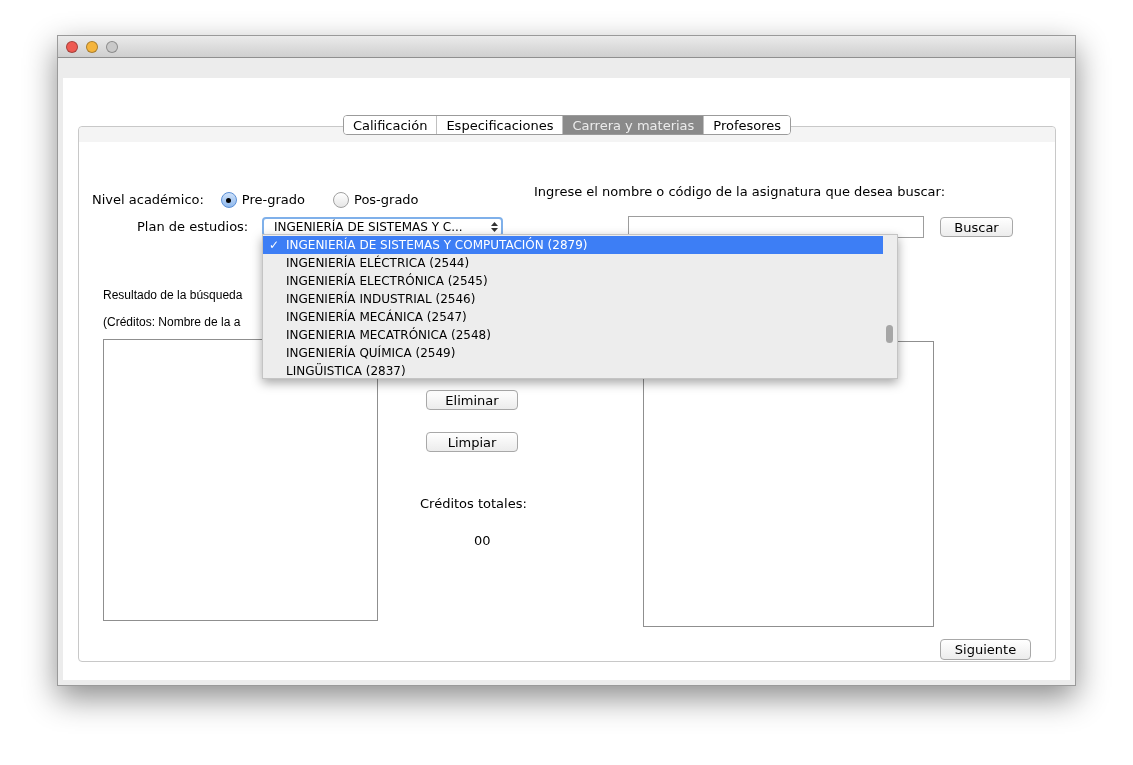 This screenshot has width=1133, height=765. What do you see at coordinates (976, 227) in the screenshot?
I see `push-button: Buscar` at bounding box center [976, 227].